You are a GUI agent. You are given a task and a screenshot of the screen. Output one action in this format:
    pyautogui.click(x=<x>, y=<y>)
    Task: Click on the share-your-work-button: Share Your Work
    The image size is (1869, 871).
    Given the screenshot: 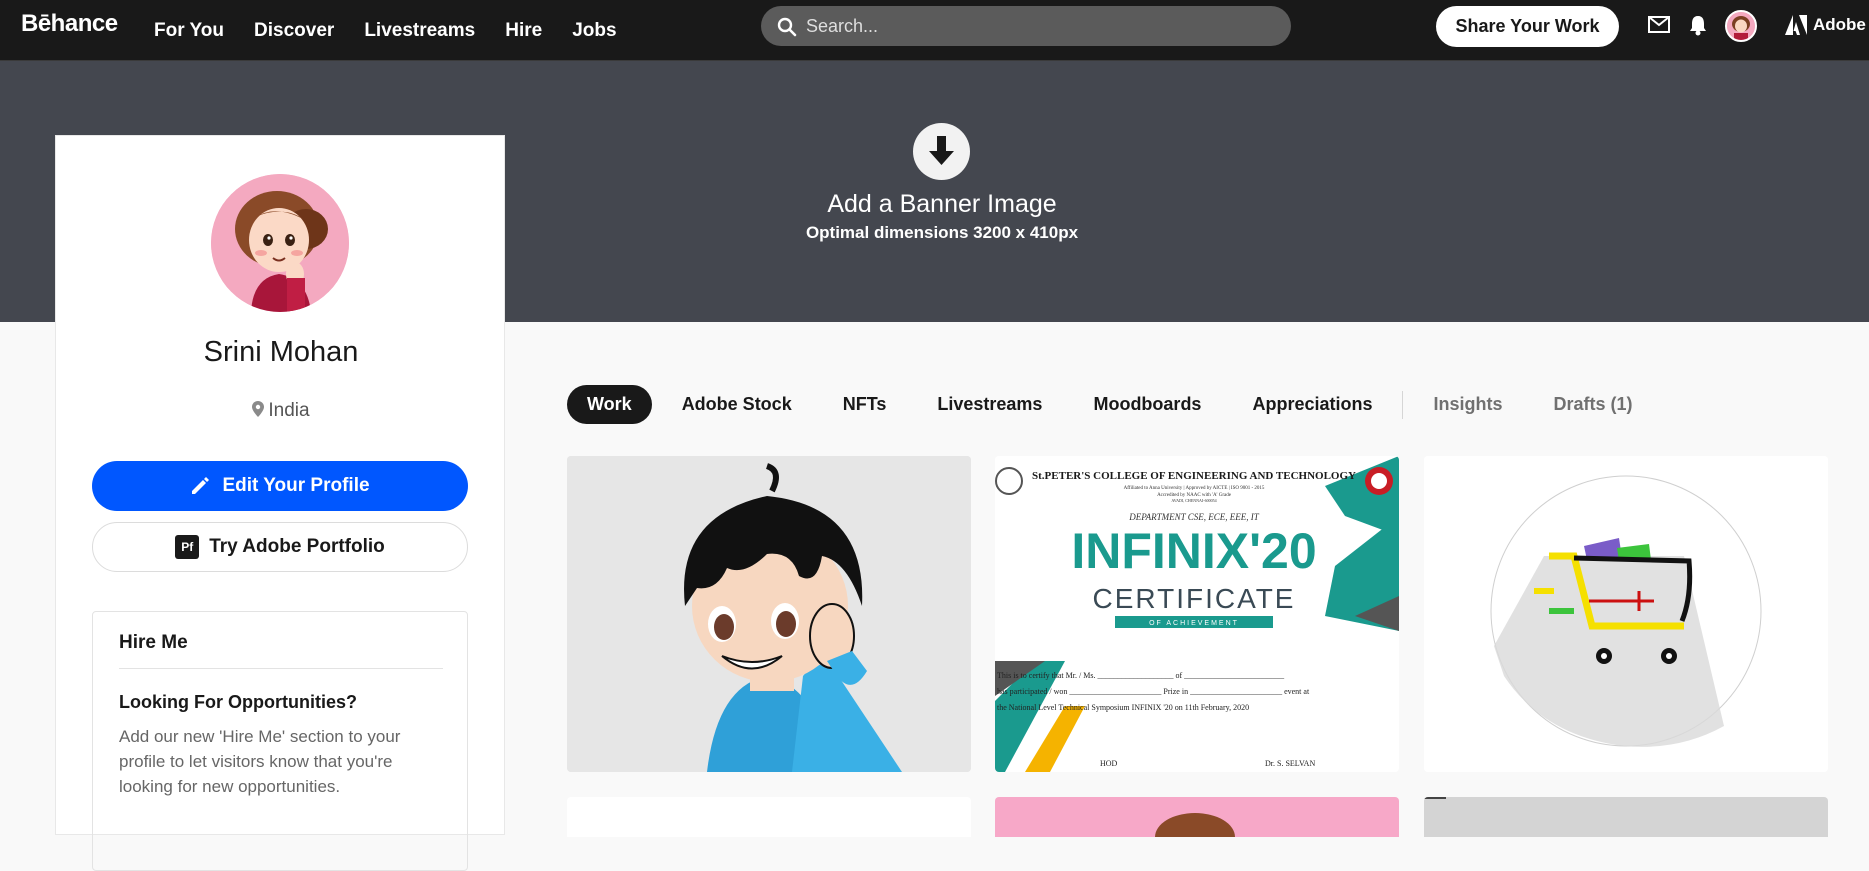 What is the action you would take?
    pyautogui.click(x=1527, y=26)
    